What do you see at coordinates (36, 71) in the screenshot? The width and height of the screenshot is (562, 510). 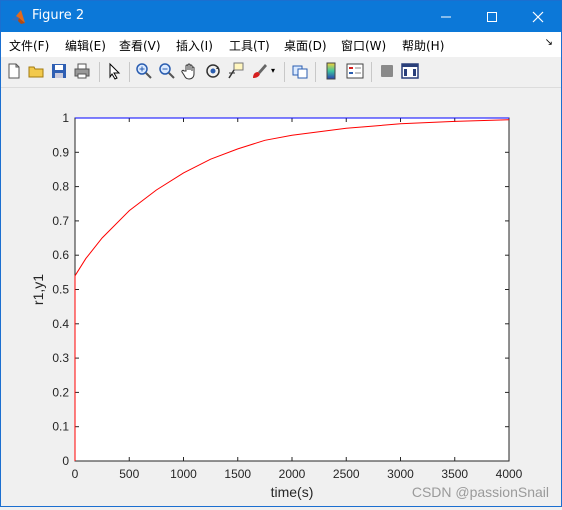 I see `open-file-icon` at bounding box center [36, 71].